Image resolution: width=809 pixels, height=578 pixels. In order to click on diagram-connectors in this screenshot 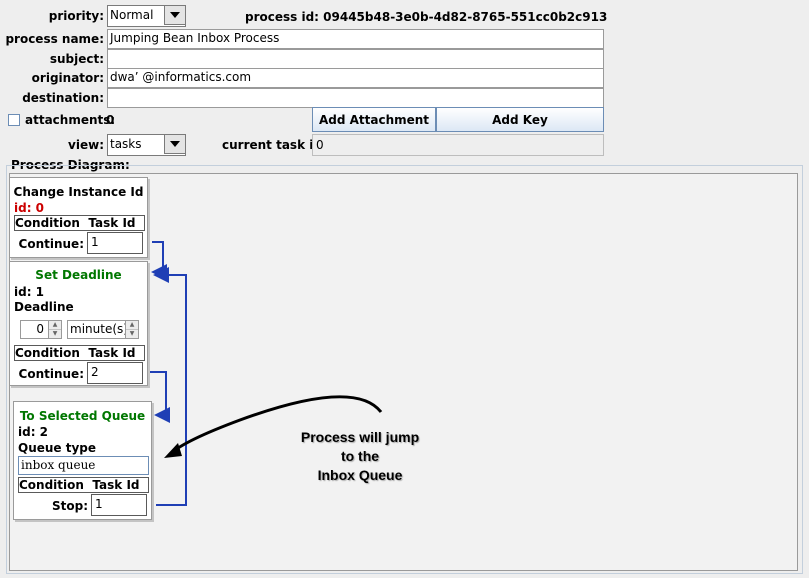, I will do `click(266, 373)`.